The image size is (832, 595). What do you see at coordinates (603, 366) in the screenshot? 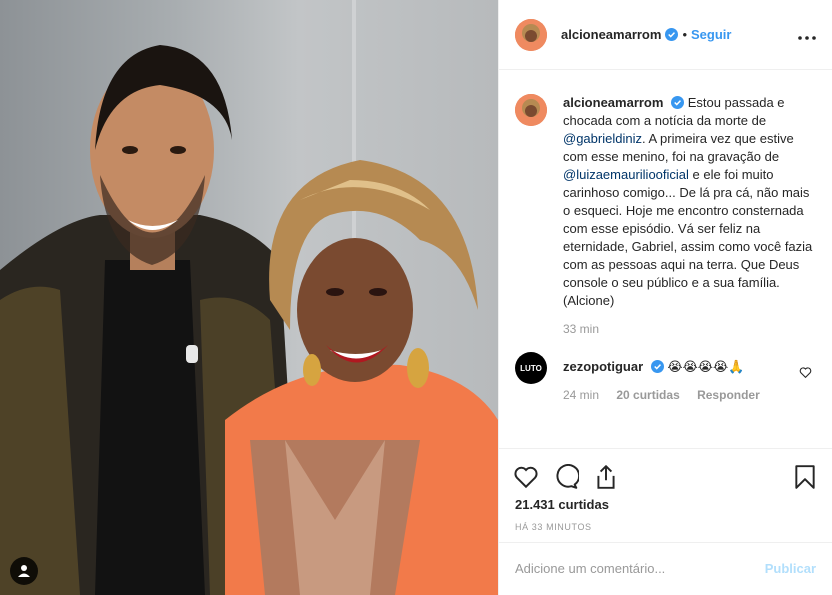
I see `commenter-username: zezopotiguar` at bounding box center [603, 366].